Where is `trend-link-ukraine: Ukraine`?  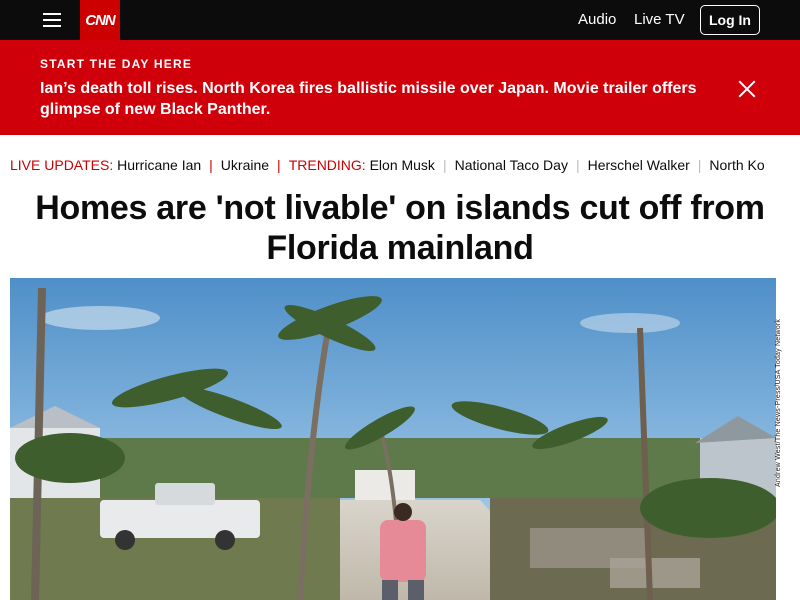 trend-link-ukraine: Ukraine is located at coordinates (245, 165).